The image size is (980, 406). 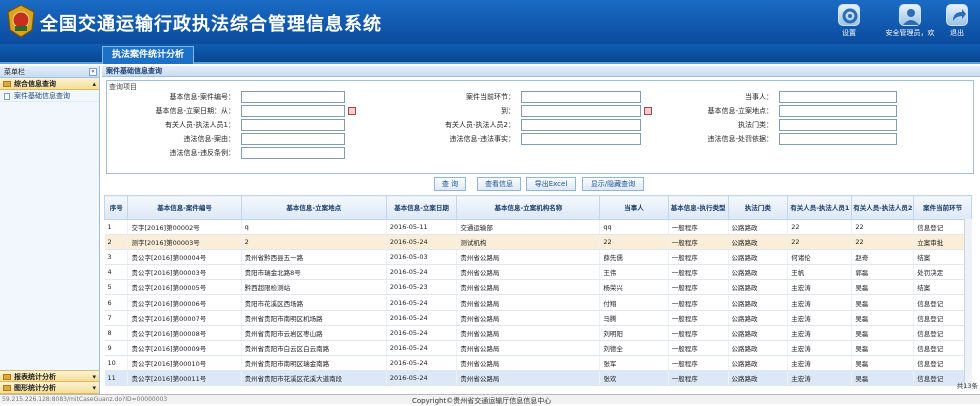 What do you see at coordinates (49, 72) in the screenshot?
I see `sidebar-title: 菜单栏 «` at bounding box center [49, 72].